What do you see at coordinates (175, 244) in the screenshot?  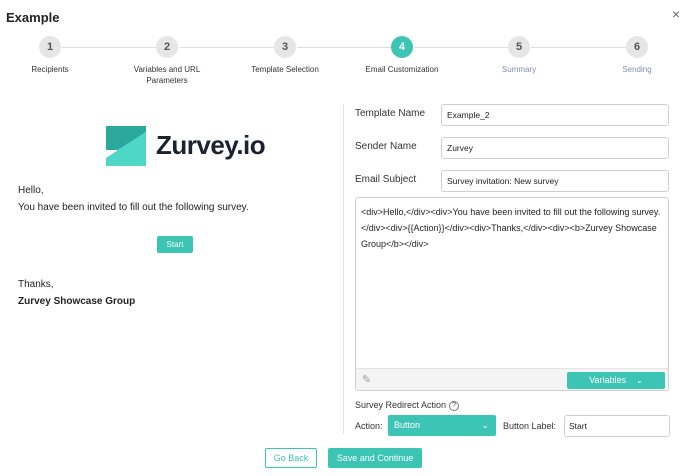 I see `preview-start-button: Start` at bounding box center [175, 244].